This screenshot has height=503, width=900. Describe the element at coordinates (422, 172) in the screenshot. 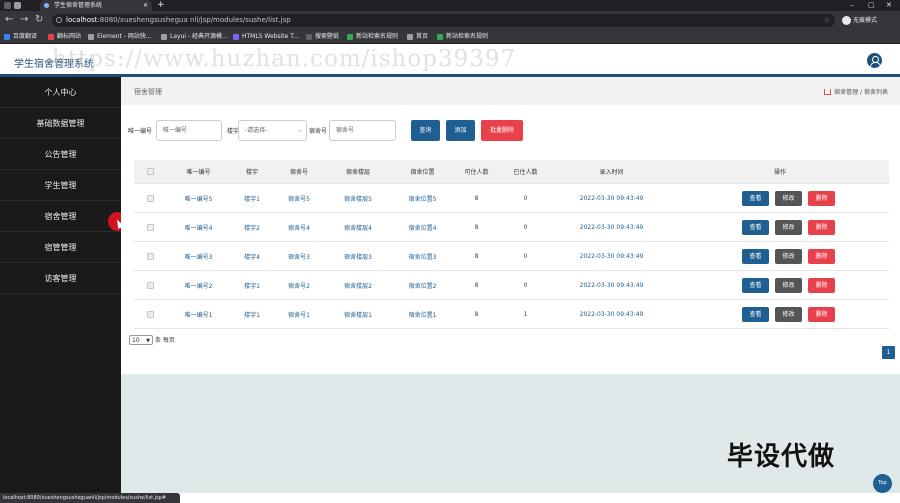

I see `column-header: 宿舍位置` at that location.